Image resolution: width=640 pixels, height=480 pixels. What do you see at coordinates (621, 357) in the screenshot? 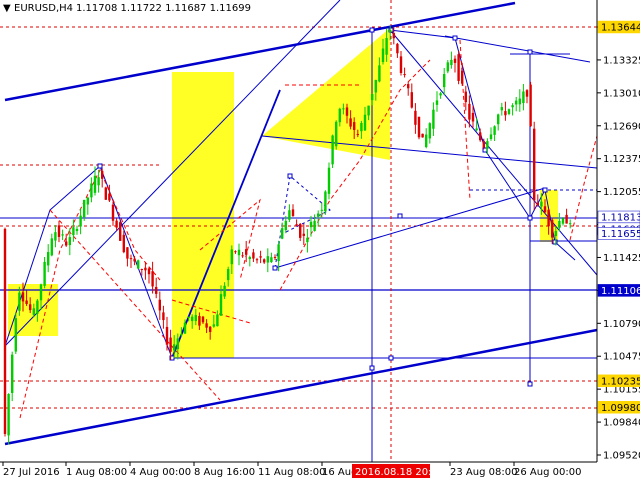
I see `y-tick-label: 1.10475` at bounding box center [621, 357].